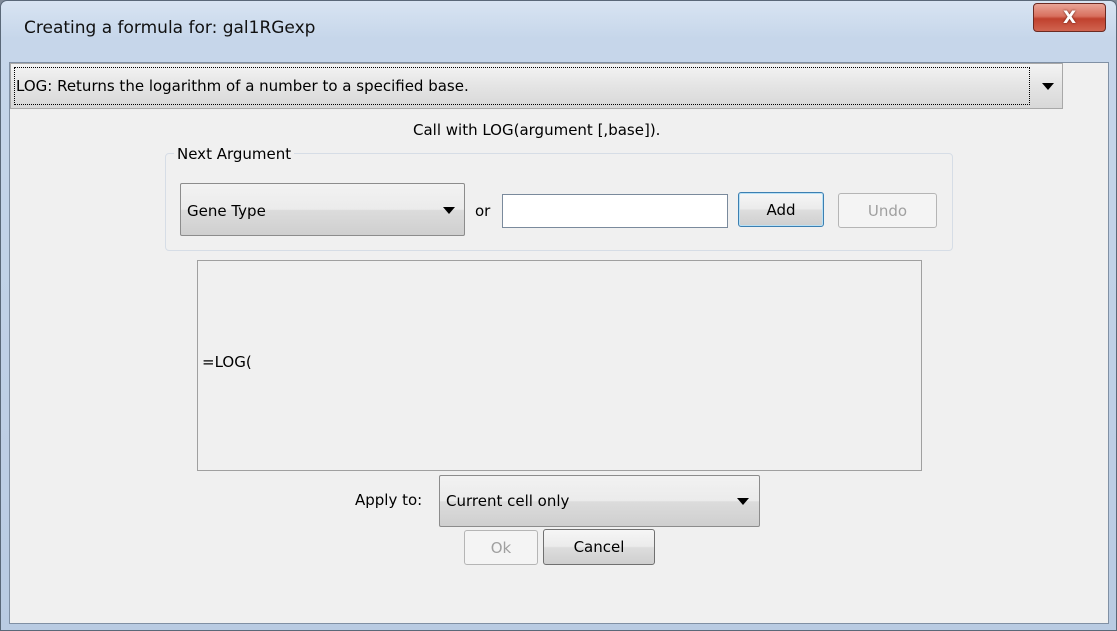 Image resolution: width=1117 pixels, height=631 pixels. I want to click on column-select-value: Gene Type, so click(226, 211).